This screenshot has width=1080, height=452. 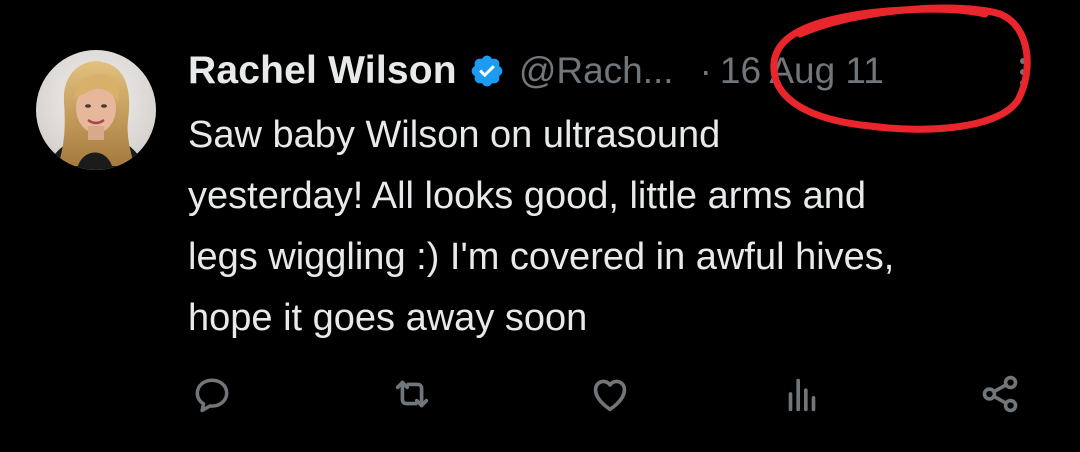 What do you see at coordinates (322, 71) in the screenshot?
I see `display-name: Rachel Wilson` at bounding box center [322, 71].